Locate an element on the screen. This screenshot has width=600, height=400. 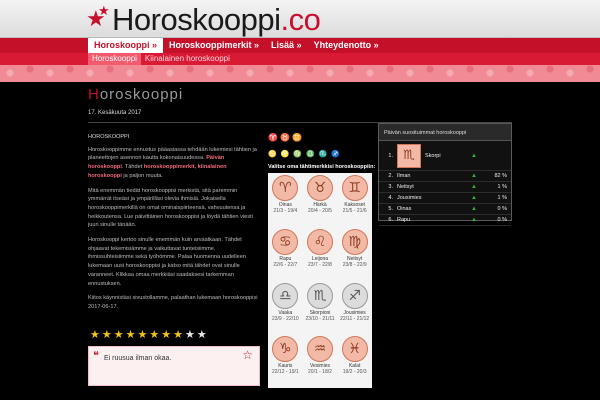
ranking-row: 5. Oinas ▲ 0 % is located at coordinates (445, 209).